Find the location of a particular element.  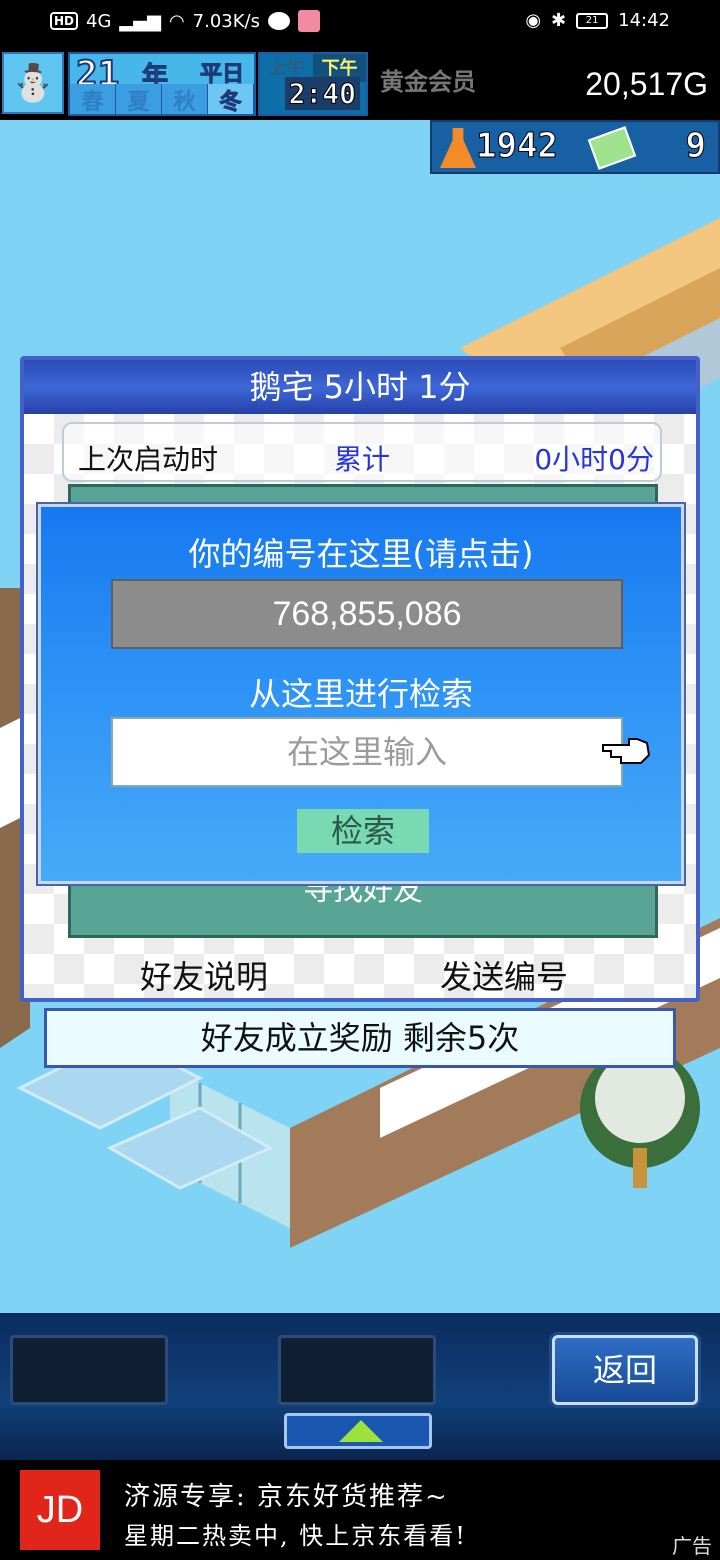

search-button: 检索 is located at coordinates (363, 831).